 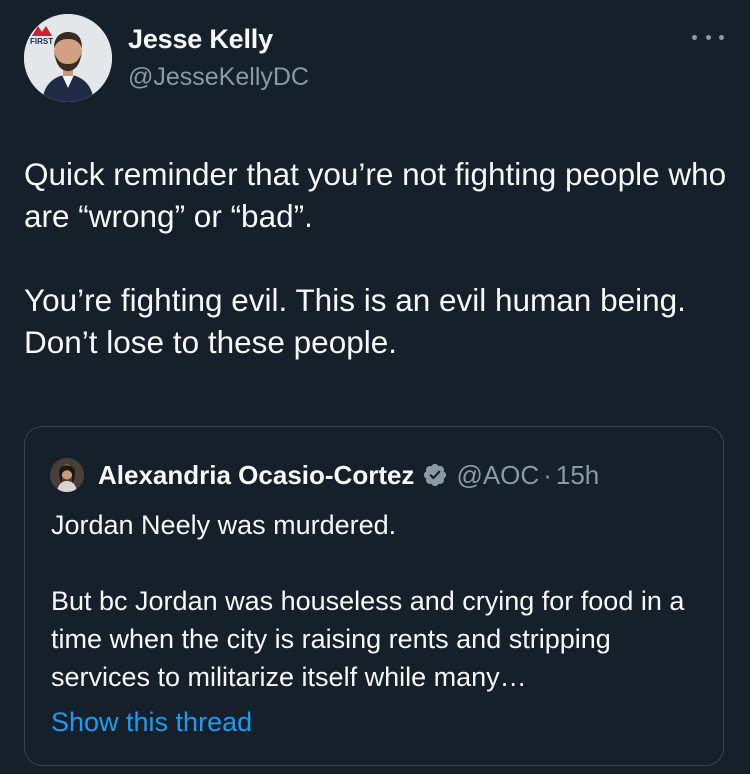 What do you see at coordinates (498, 474) in the screenshot?
I see `quoted-author-handle: @AOC` at bounding box center [498, 474].